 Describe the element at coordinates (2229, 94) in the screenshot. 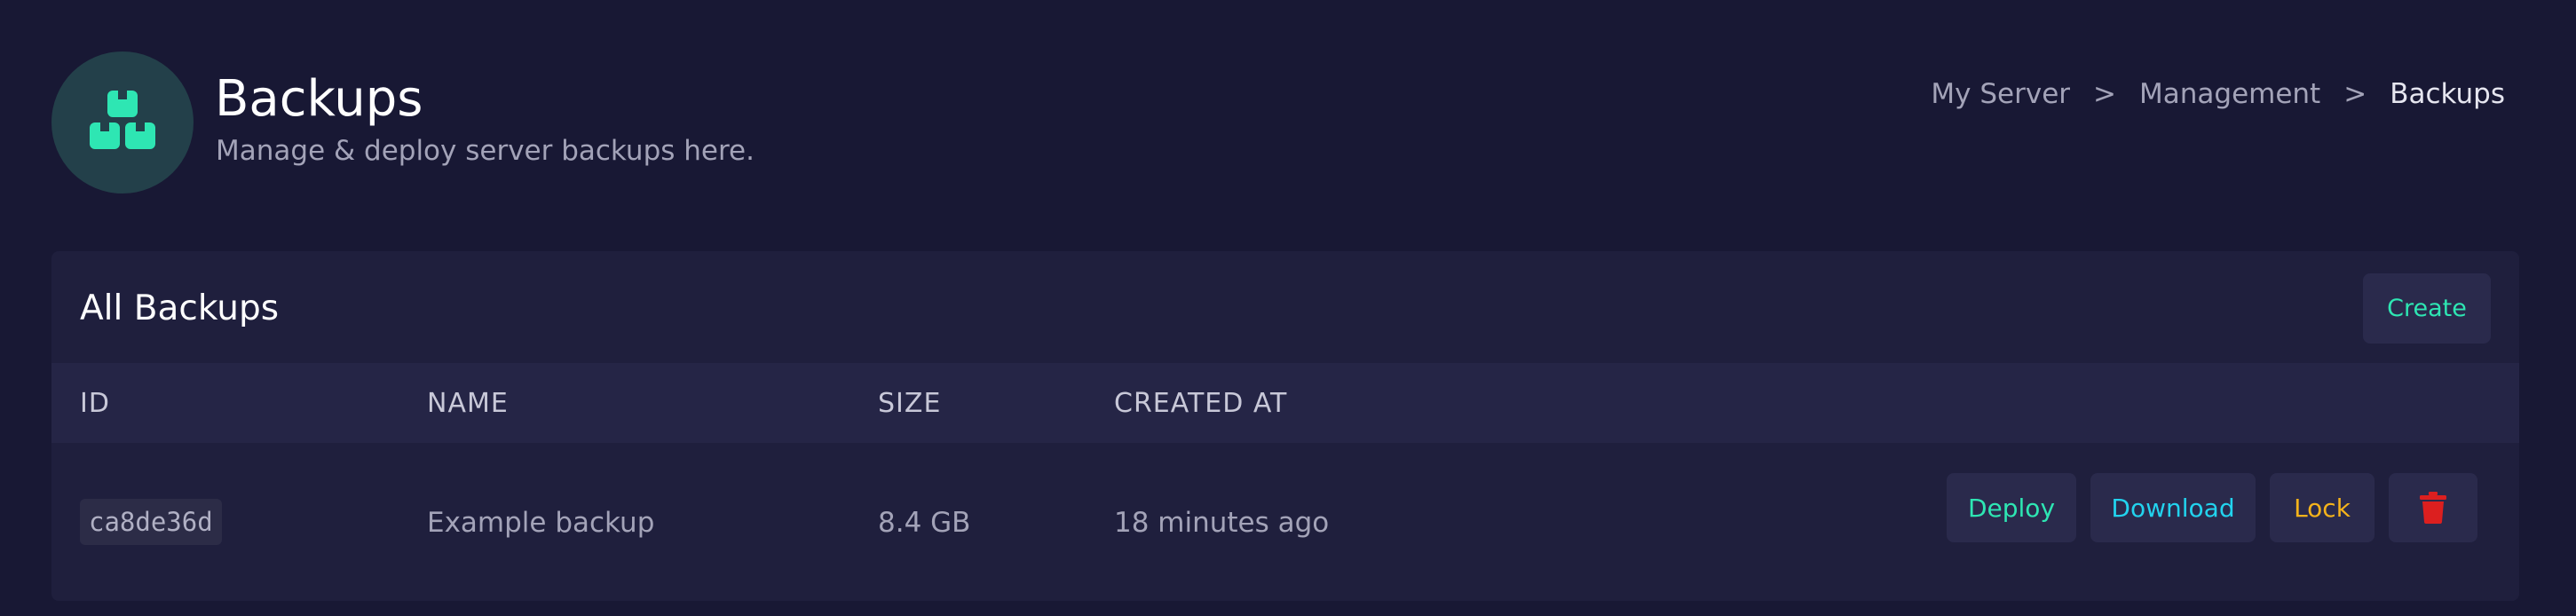

I see `breadcrumb-management: Management` at that location.